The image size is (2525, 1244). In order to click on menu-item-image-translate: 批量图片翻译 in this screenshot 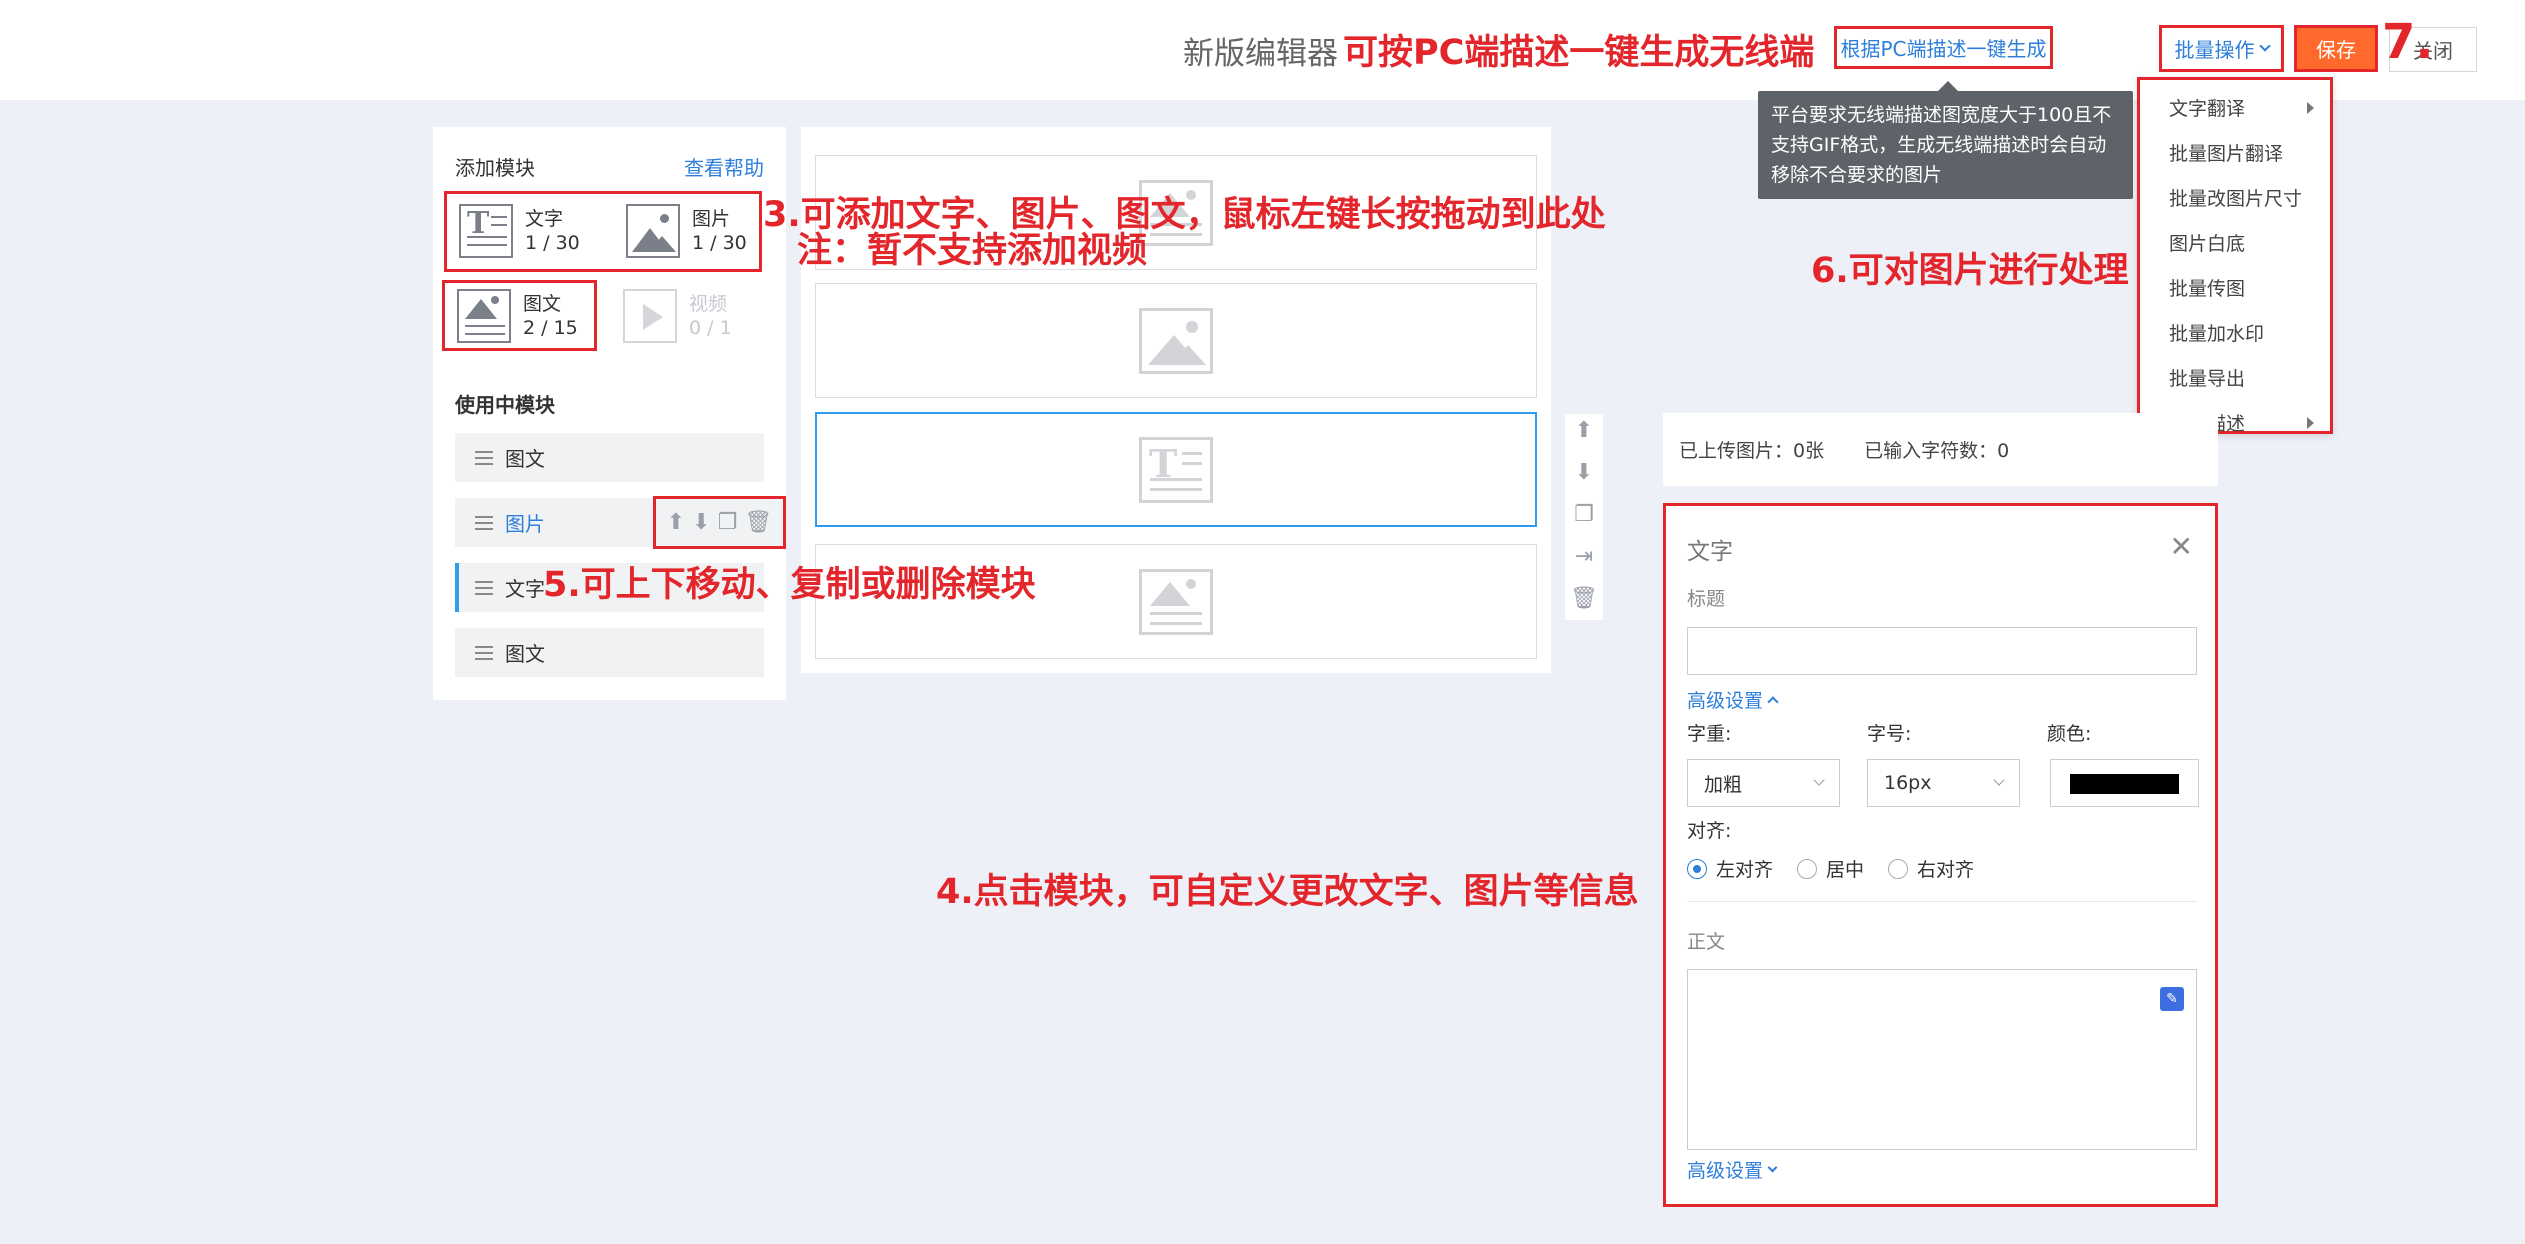, I will do `click(2235, 152)`.